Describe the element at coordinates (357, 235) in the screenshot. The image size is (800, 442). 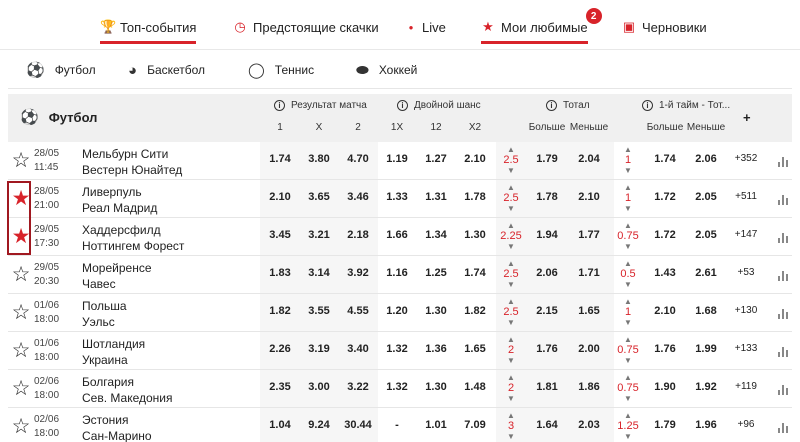
I see `odds-cell: 2.18` at that location.